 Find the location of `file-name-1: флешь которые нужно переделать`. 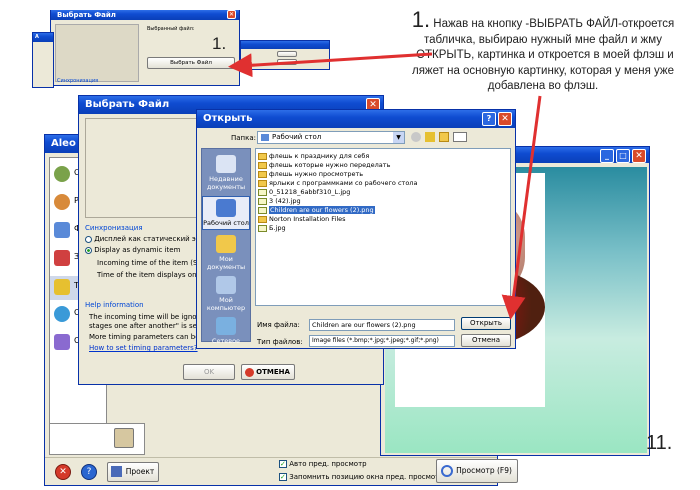

file-name-1: флешь которые нужно переделать is located at coordinates (330, 165).